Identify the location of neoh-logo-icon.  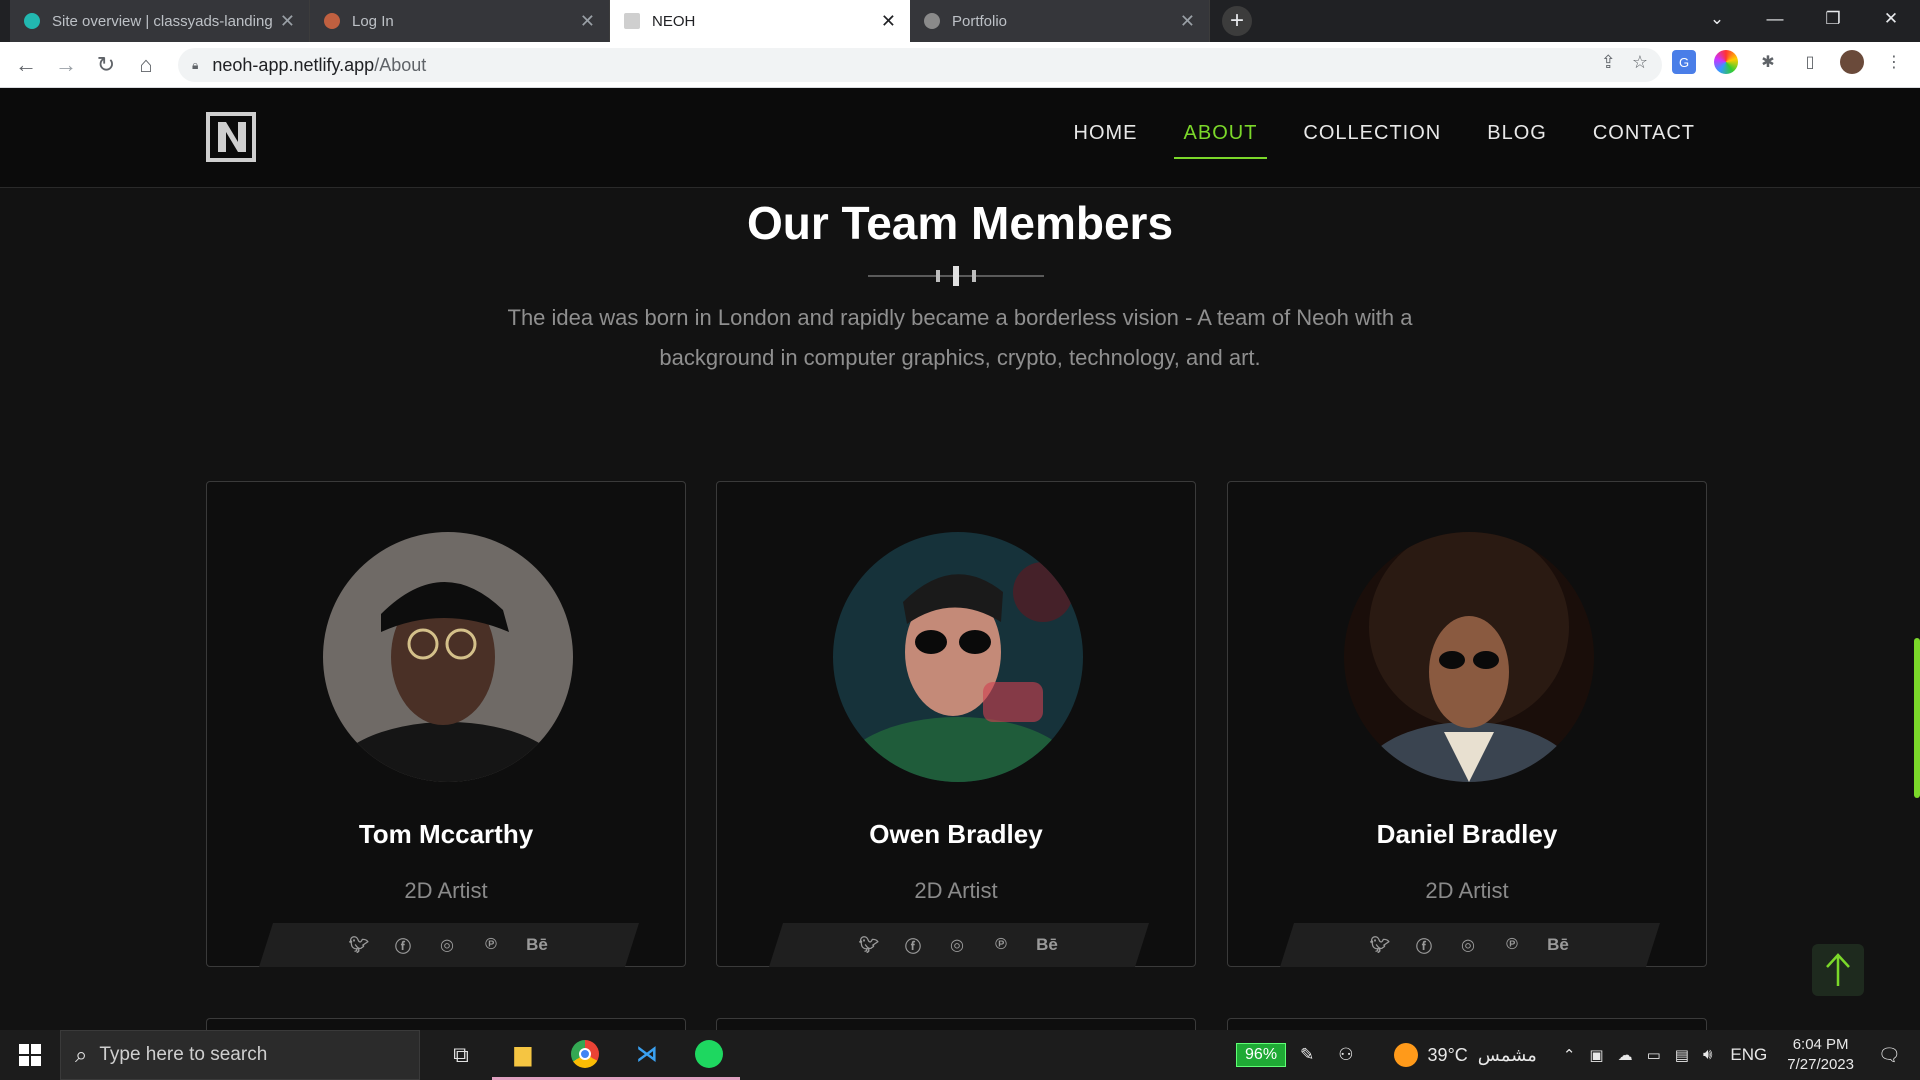
(231, 137).